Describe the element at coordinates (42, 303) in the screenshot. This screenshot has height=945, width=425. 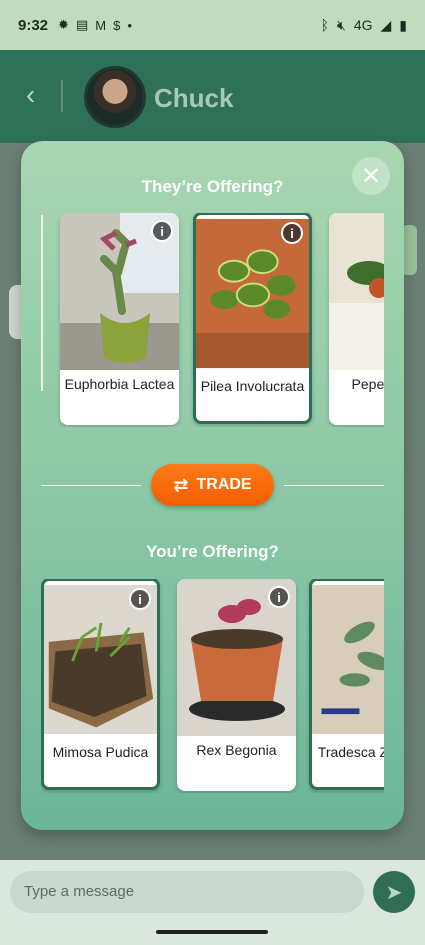
I see `carousel-edge` at that location.